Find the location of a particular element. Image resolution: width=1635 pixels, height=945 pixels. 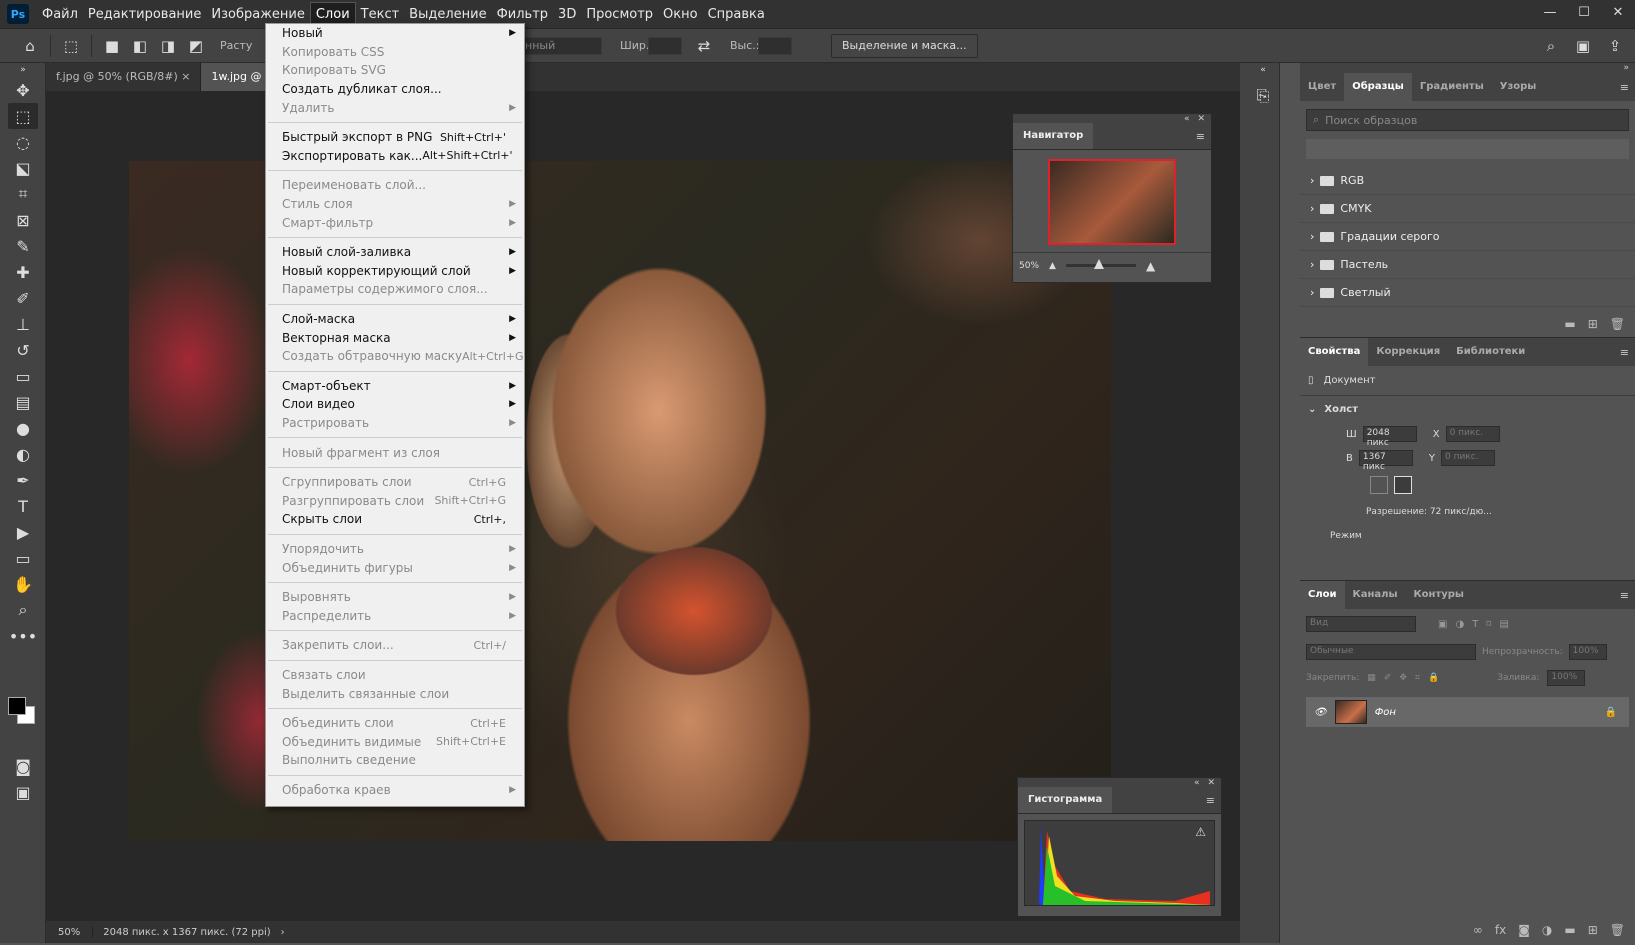

swap-icon: ⇄ is located at coordinates (704, 46).